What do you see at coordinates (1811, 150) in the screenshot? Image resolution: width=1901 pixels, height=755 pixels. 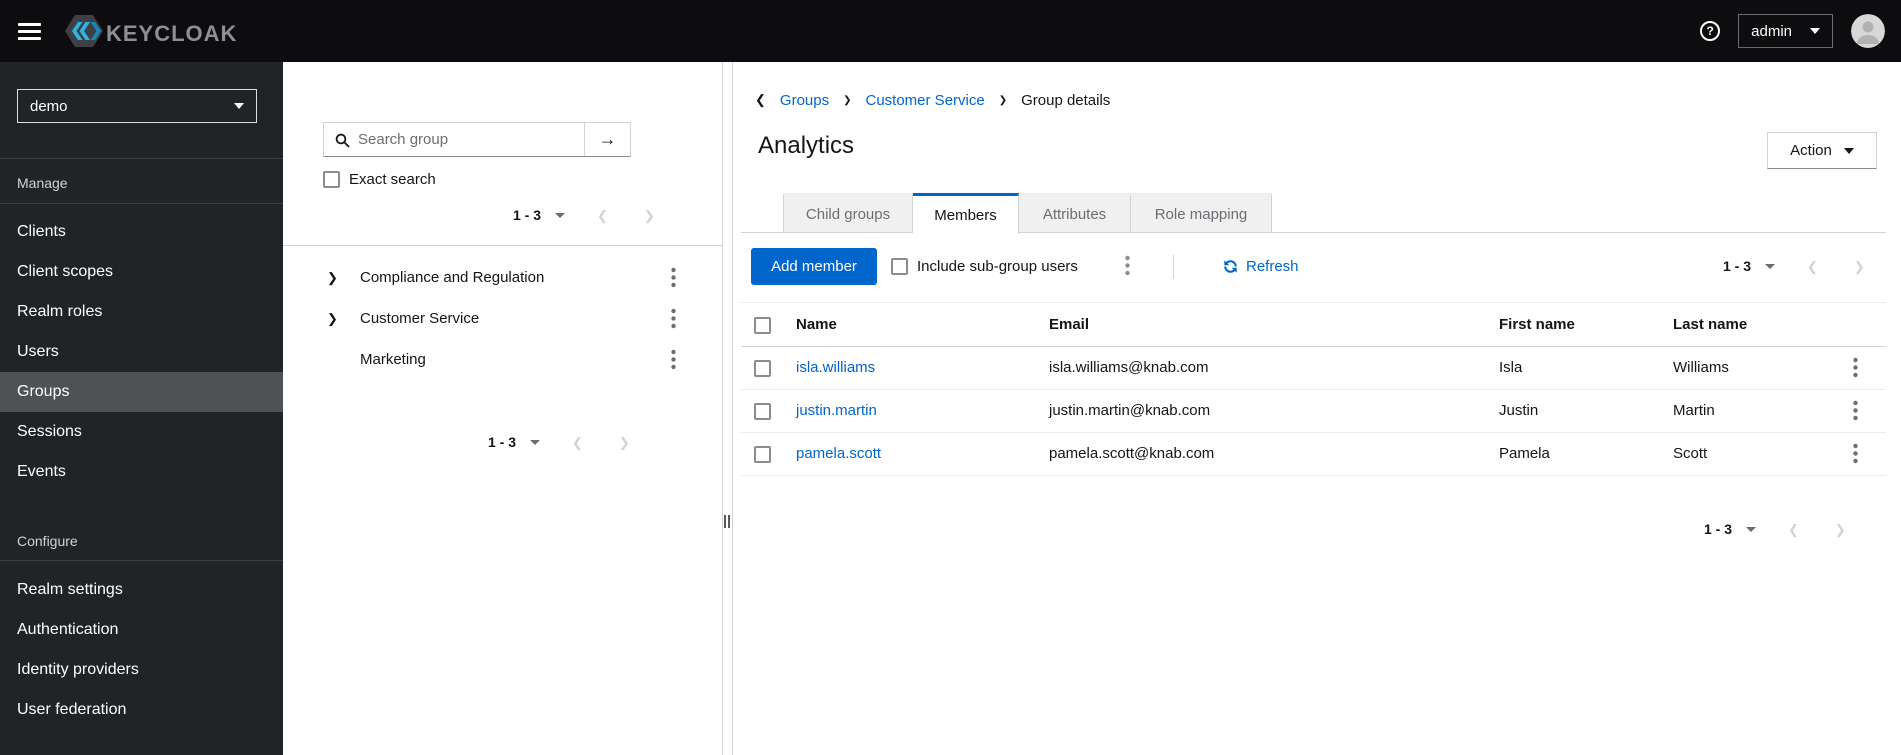 I see `action-label: Action` at bounding box center [1811, 150].